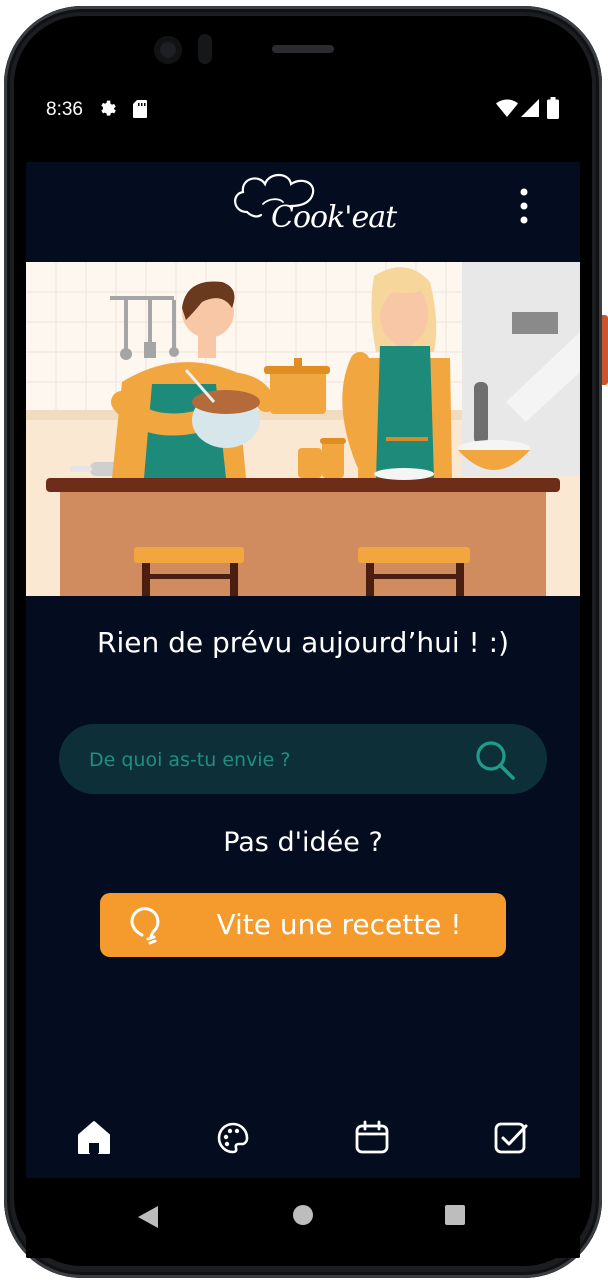 This screenshot has width=608, height=1284. I want to click on system-nav-bar, so click(303, 1218).